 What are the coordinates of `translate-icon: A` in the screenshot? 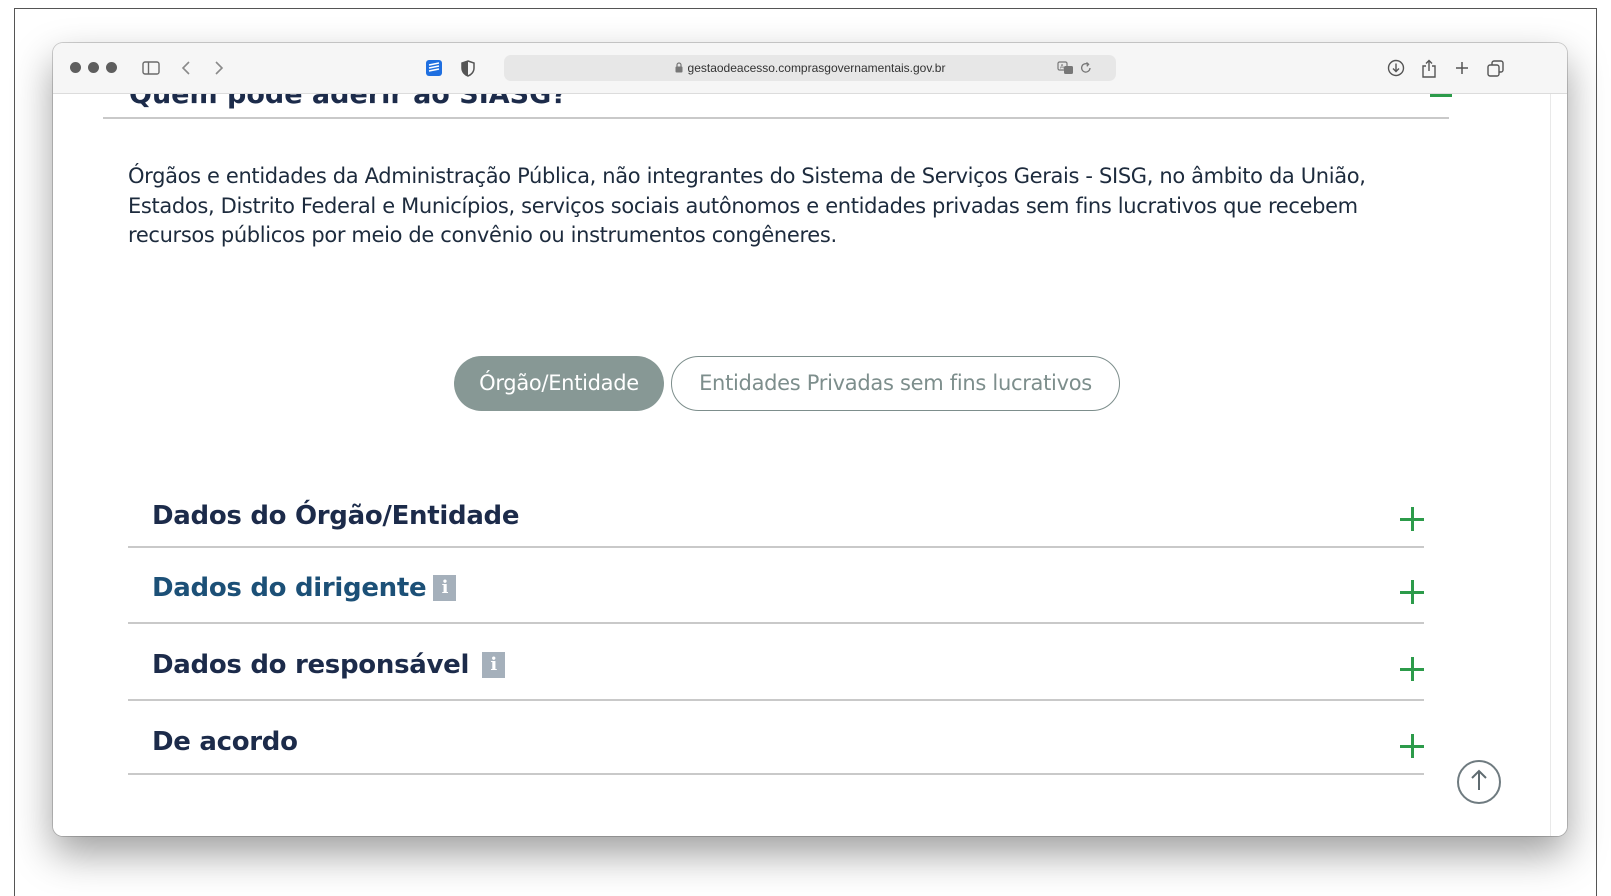 It's located at (1066, 70).